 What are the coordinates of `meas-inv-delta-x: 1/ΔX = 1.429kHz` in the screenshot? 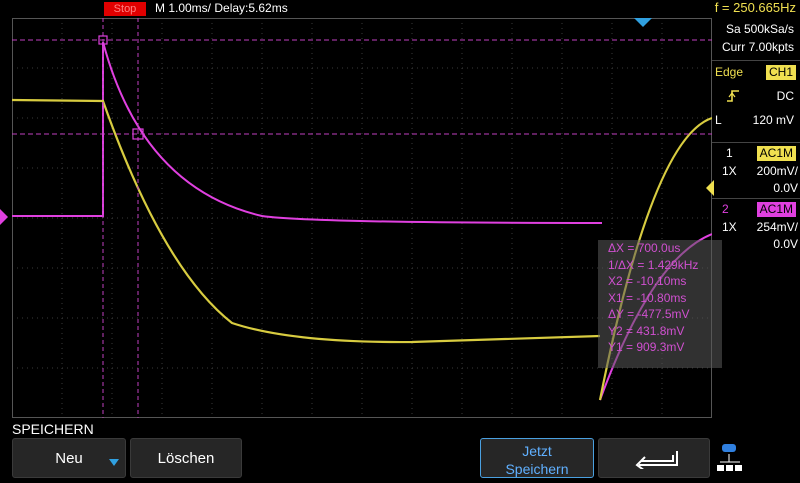 It's located at (653, 264).